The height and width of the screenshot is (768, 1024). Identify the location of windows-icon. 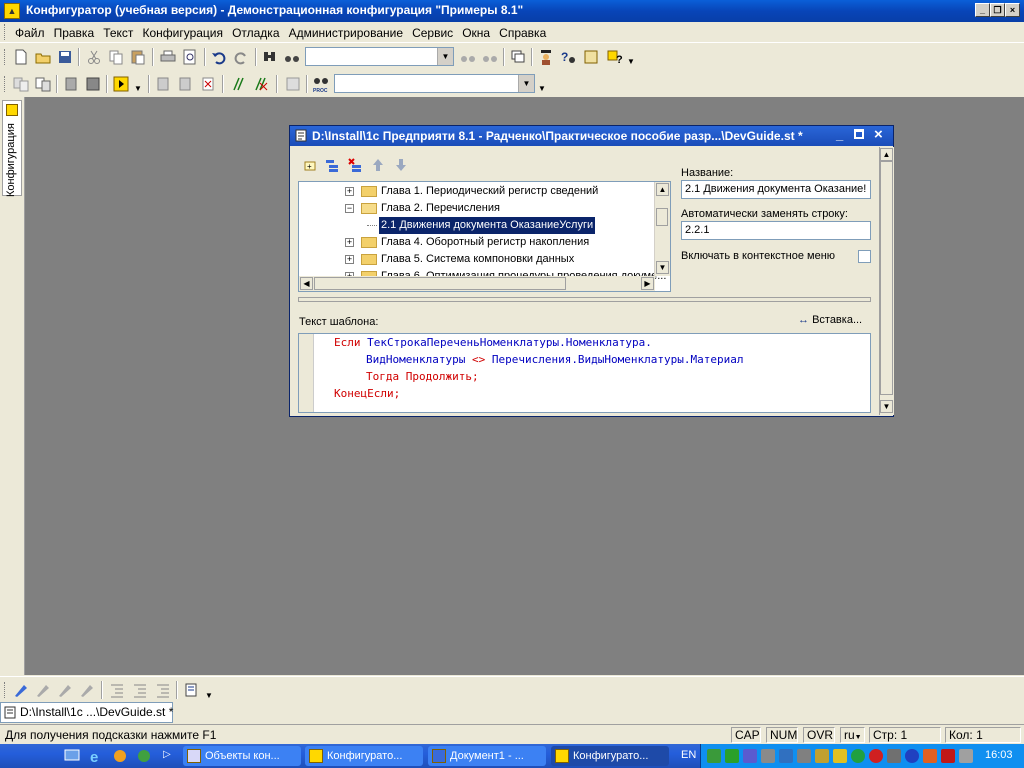
(518, 57).